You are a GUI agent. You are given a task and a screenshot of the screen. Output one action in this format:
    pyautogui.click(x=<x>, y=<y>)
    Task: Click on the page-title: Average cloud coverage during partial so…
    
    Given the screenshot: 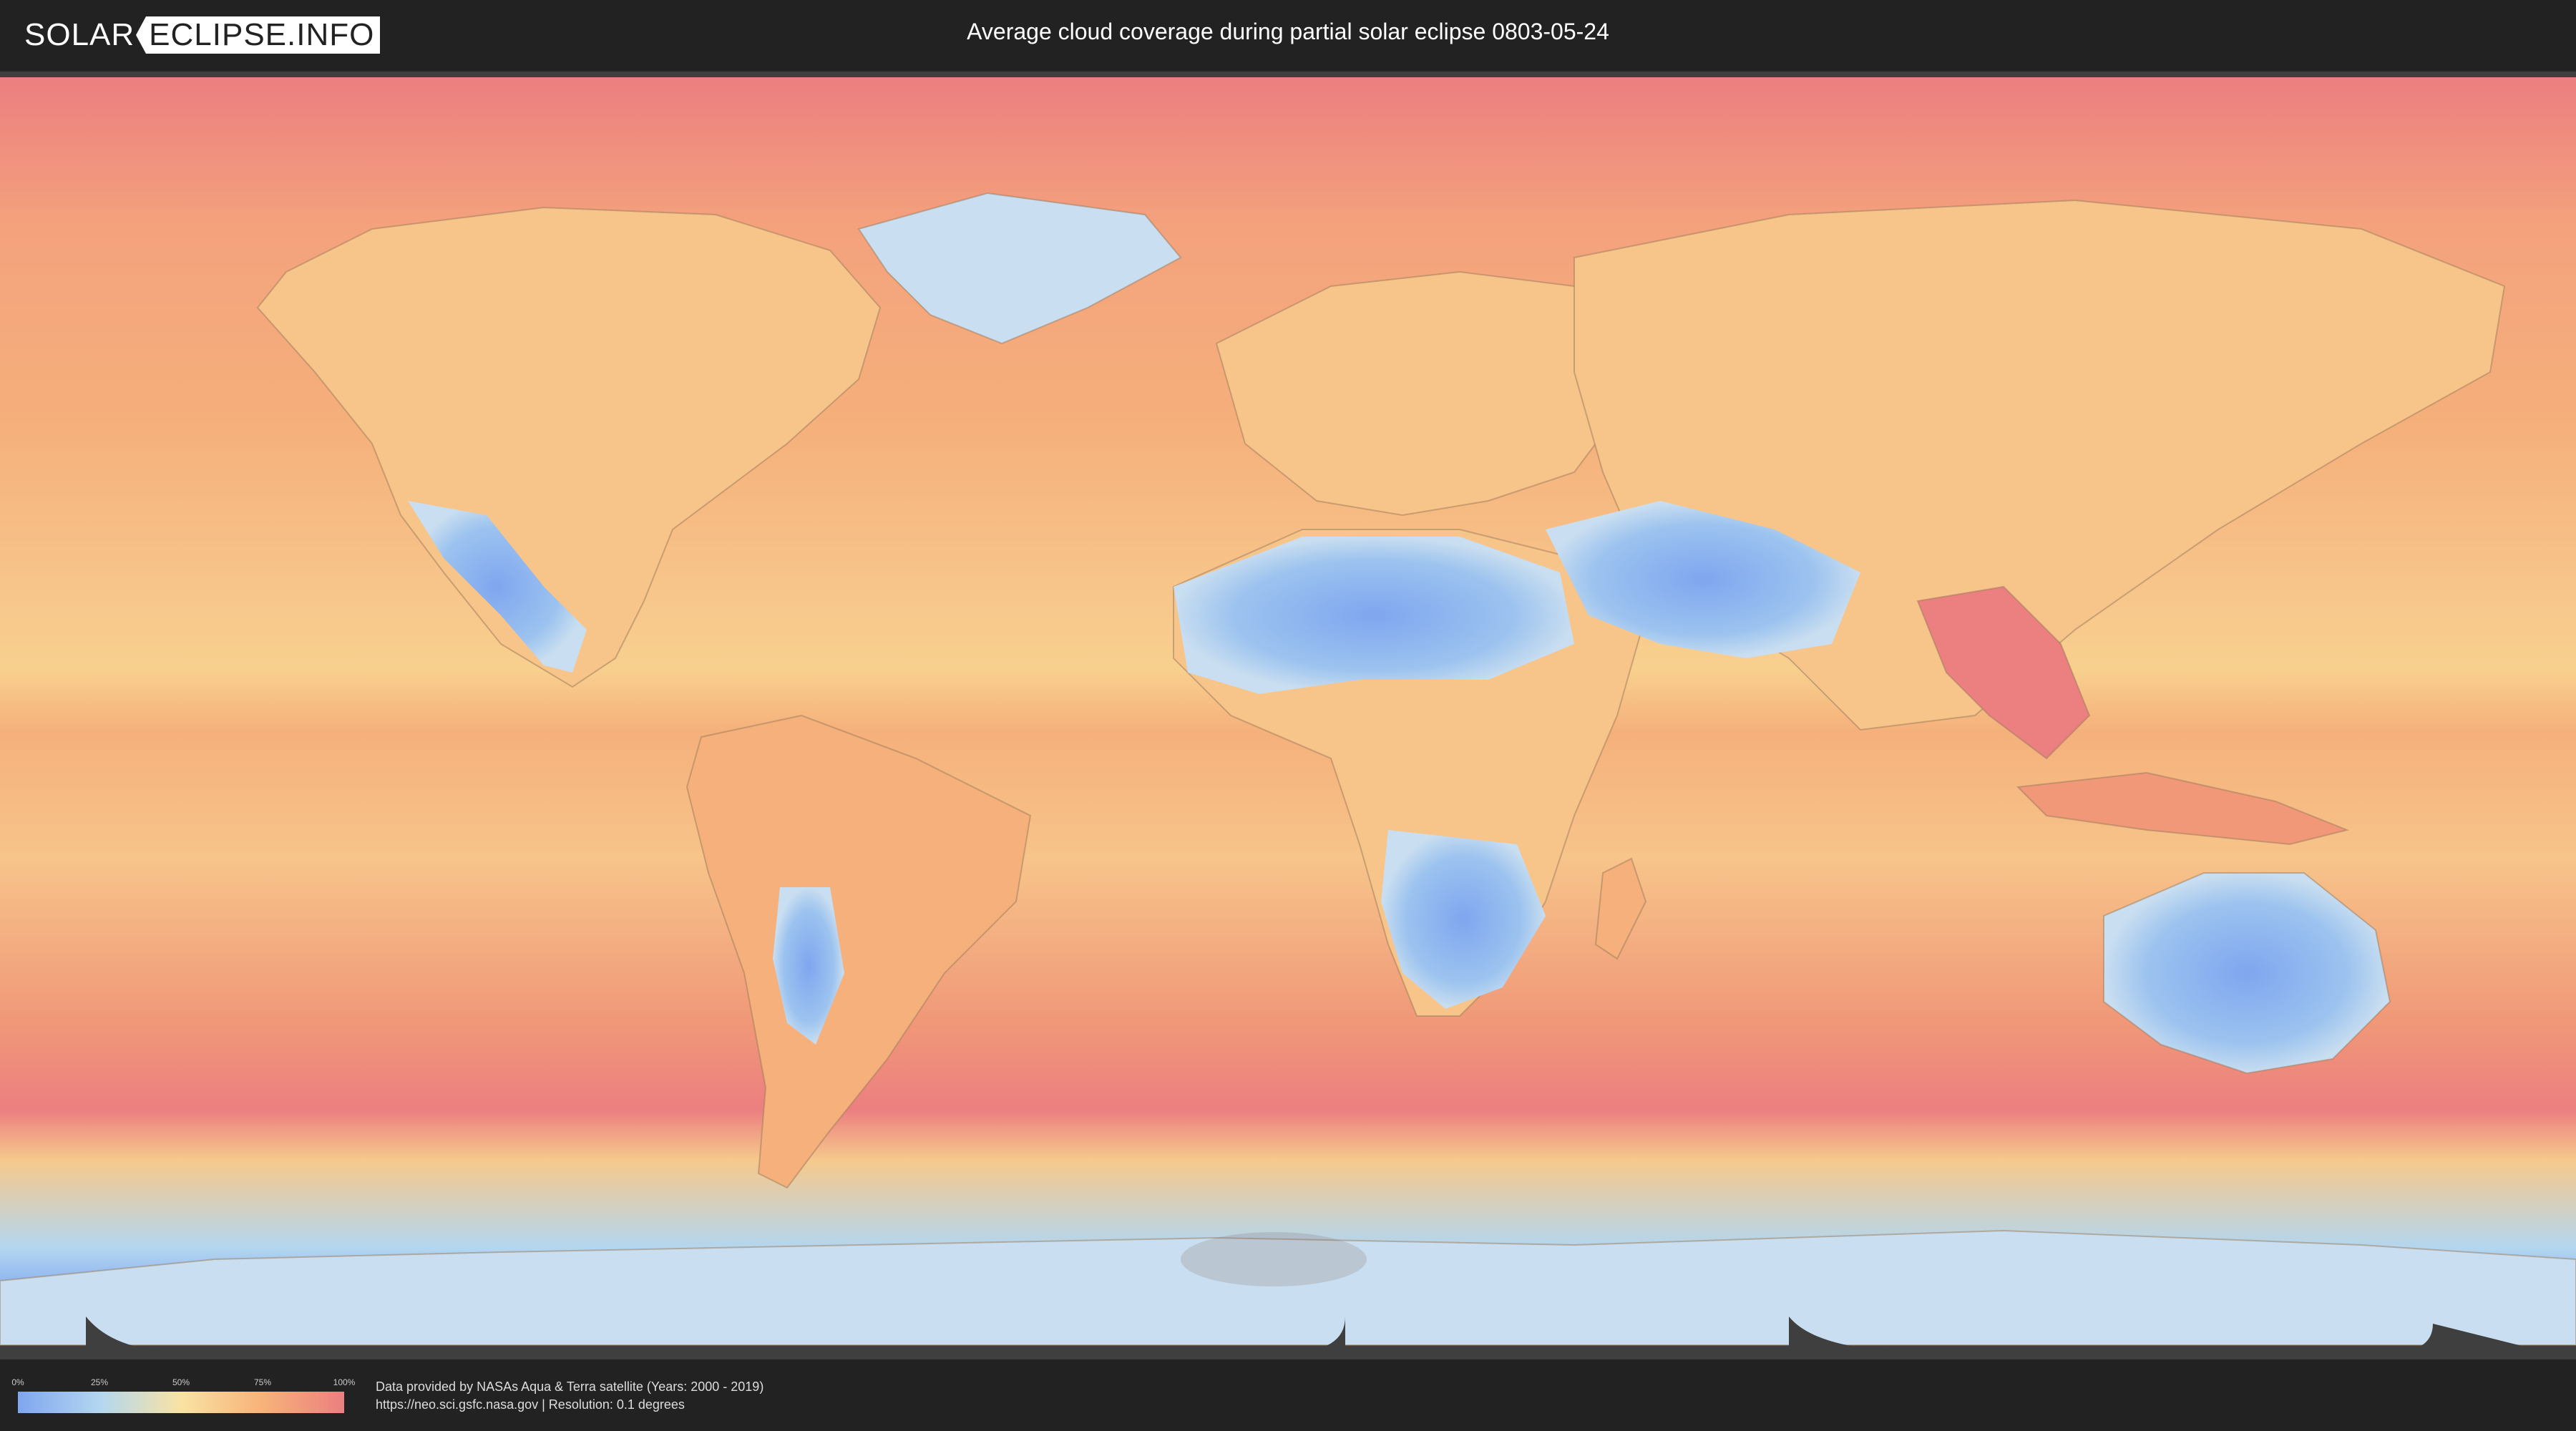 What is the action you would take?
    pyautogui.click(x=1288, y=31)
    